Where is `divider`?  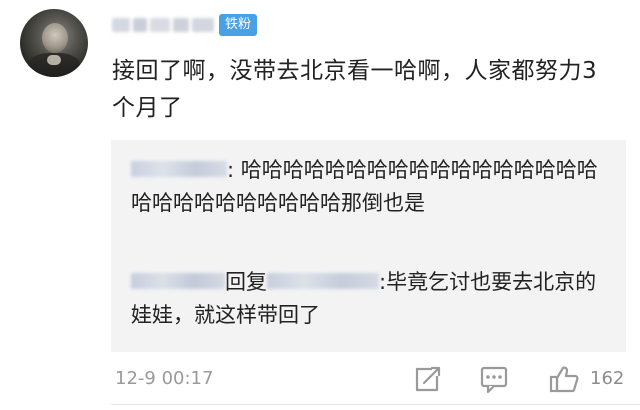
divider is located at coordinates (375, 404).